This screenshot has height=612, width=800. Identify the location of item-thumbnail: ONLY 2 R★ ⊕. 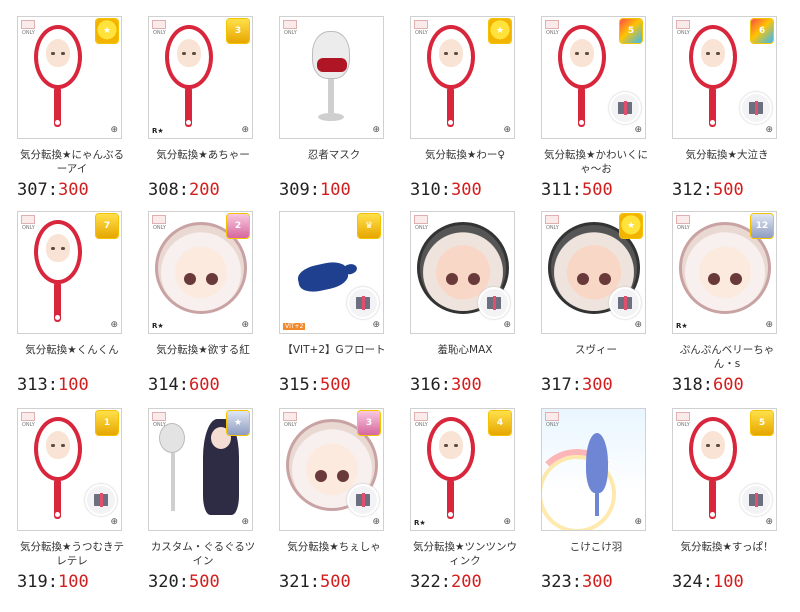
(200, 272).